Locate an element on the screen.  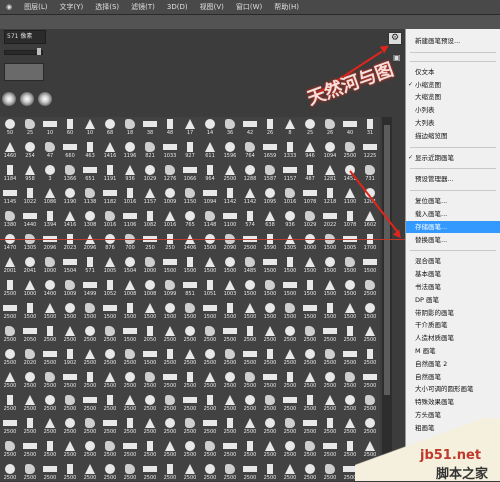
brush-preset: 571 is located at coordinates (90, 267).